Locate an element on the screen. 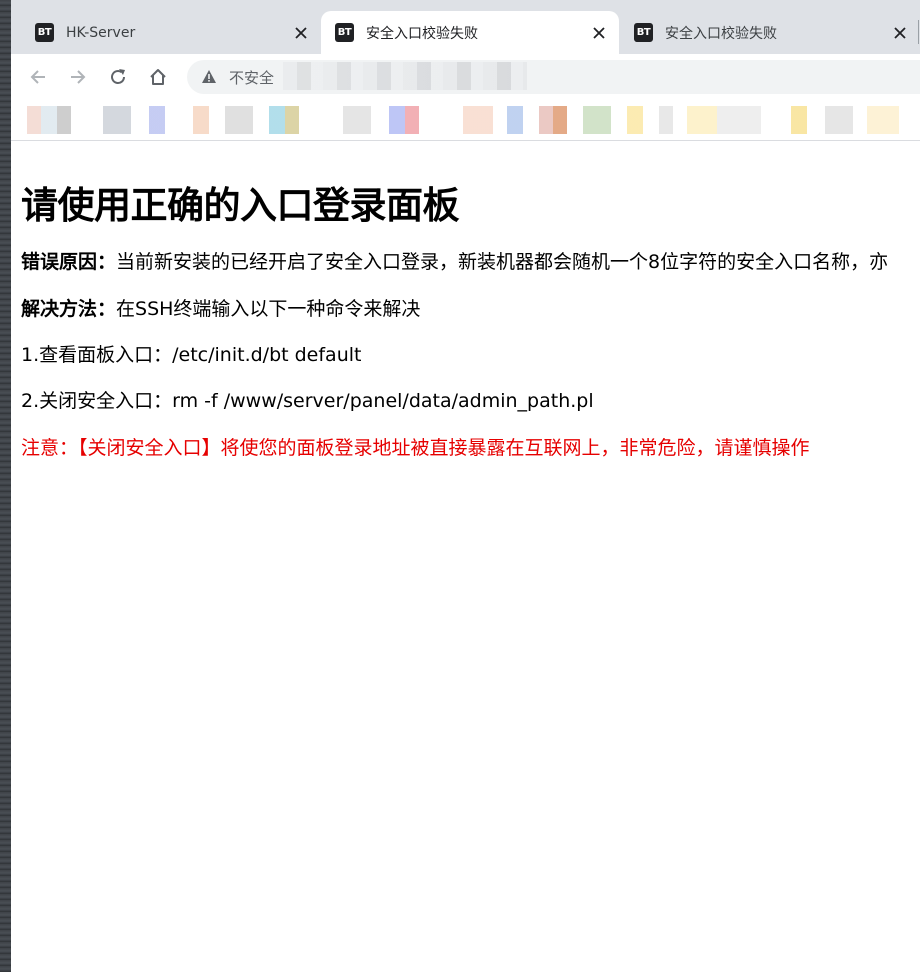  error-reason-label: 错误原因： is located at coordinates (69, 262).